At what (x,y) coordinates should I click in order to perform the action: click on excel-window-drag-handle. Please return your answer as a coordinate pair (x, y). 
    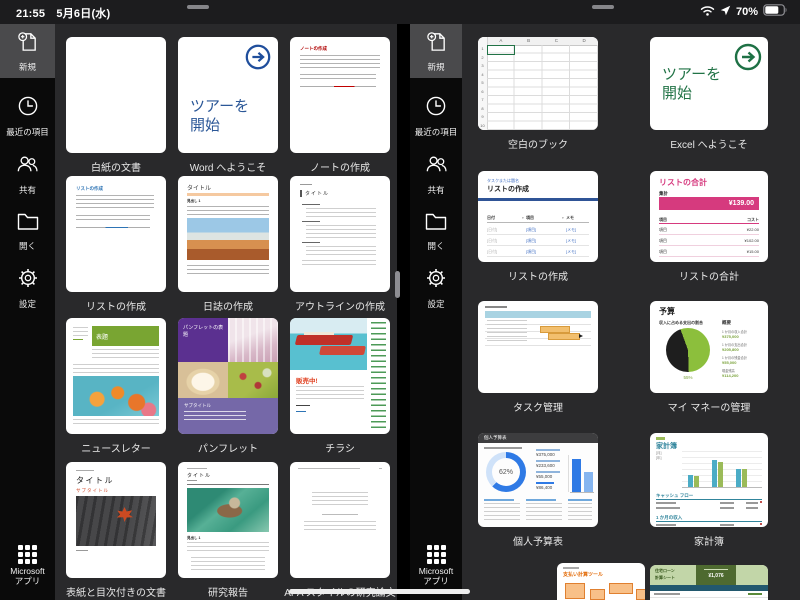
    Looking at the image, I should click on (603, 7).